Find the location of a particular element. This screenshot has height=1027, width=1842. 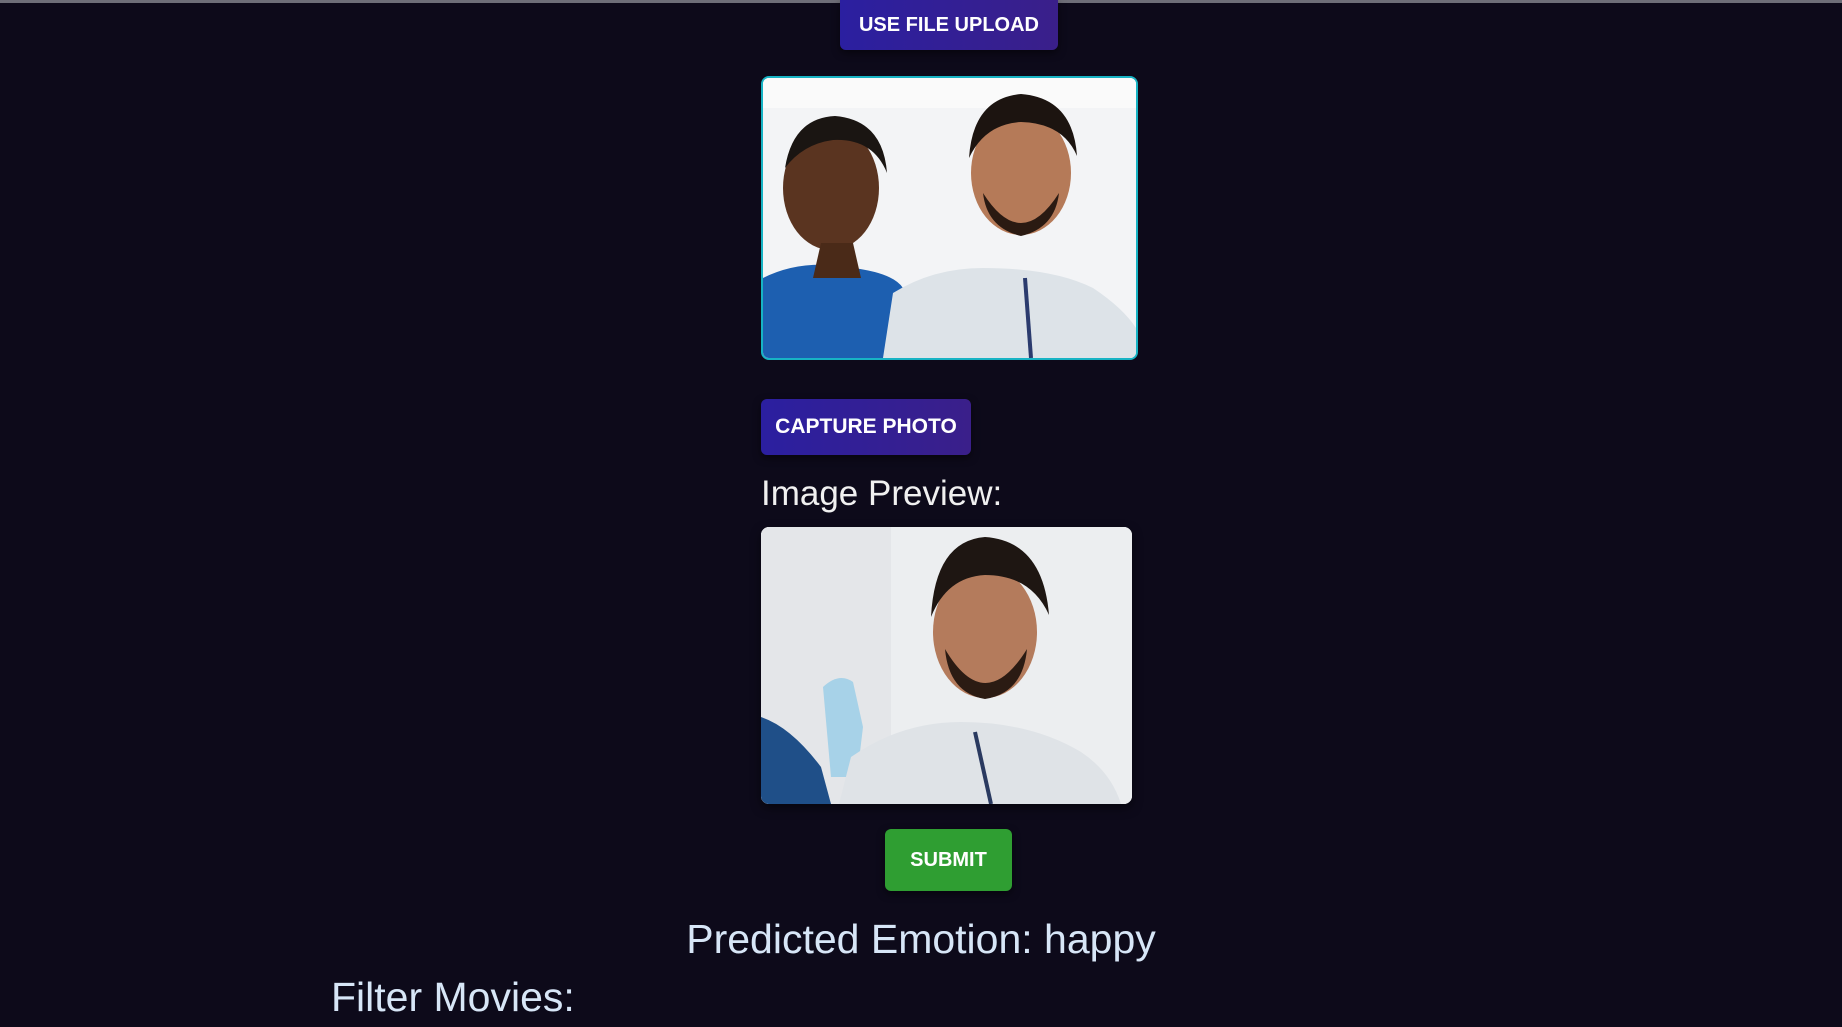

webcam-image is located at coordinates (949, 218).